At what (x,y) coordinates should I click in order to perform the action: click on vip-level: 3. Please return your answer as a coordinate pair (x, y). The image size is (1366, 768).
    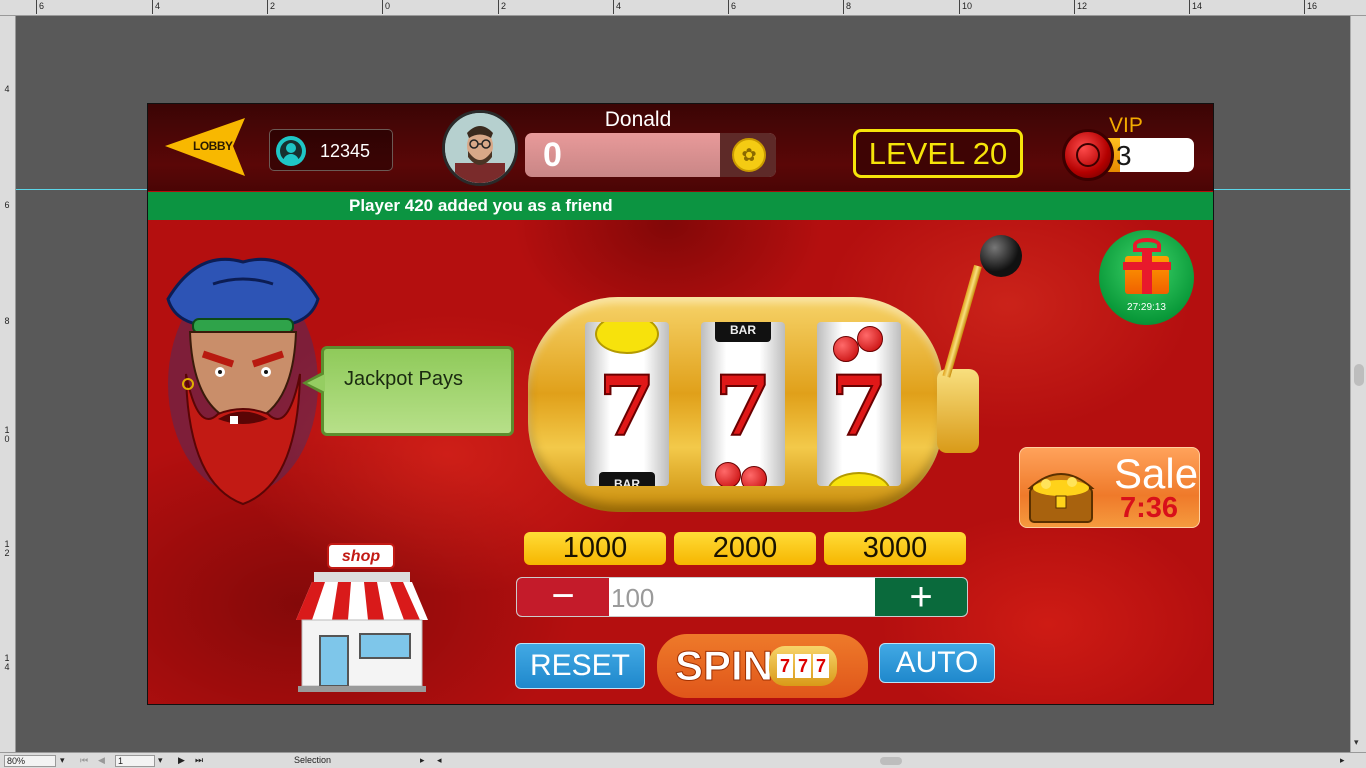
    Looking at the image, I should click on (1124, 155).